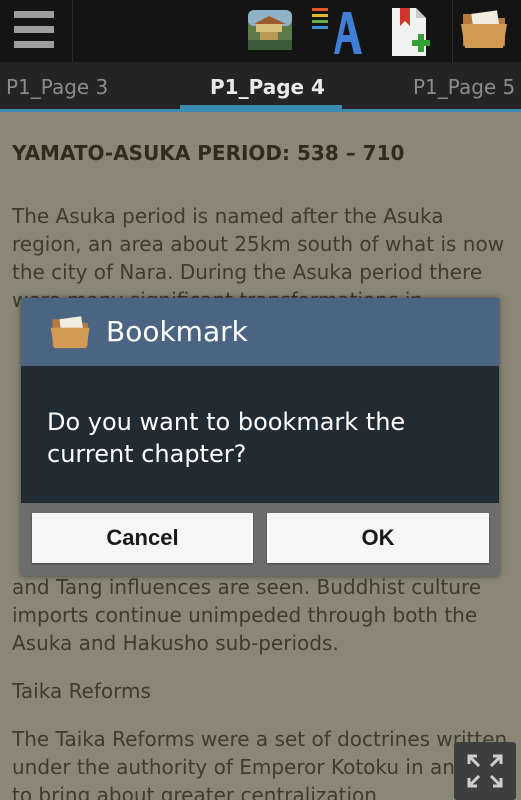  I want to click on fullscreen-button, so click(485, 771).